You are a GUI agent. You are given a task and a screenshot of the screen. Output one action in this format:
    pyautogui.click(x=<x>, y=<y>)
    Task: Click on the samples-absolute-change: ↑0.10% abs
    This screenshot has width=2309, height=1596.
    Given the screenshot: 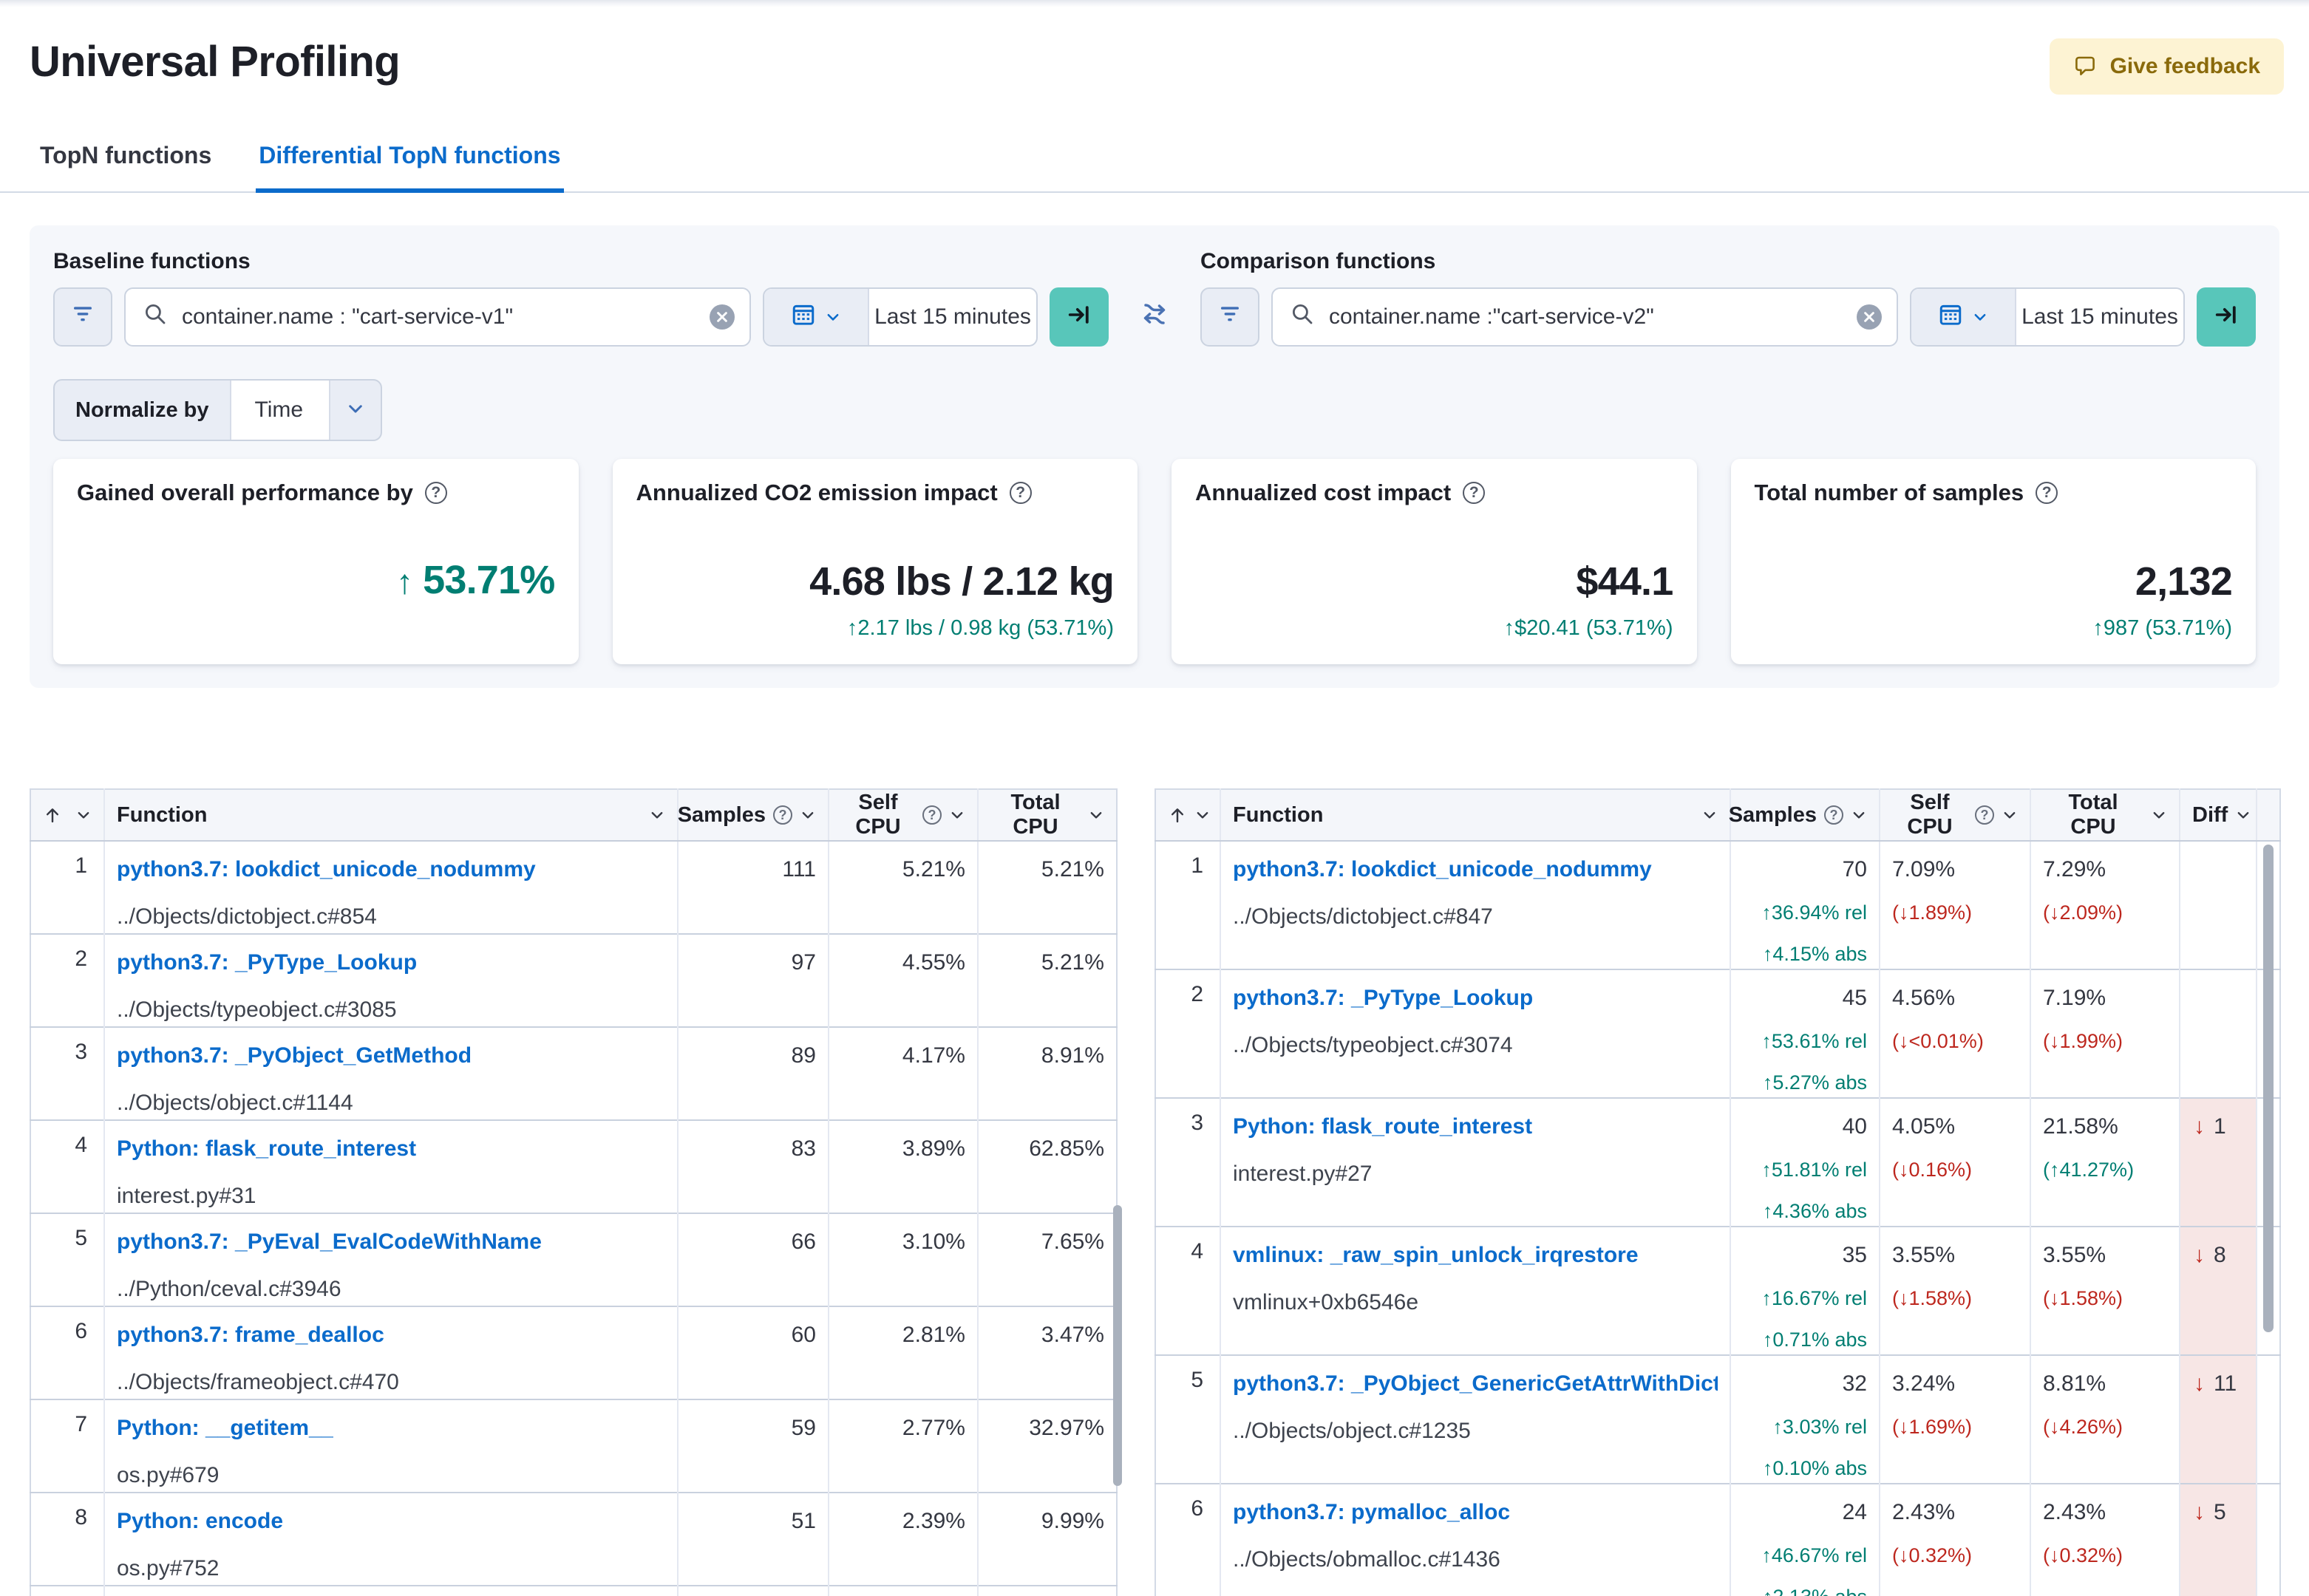 What is the action you would take?
    pyautogui.click(x=1814, y=1468)
    